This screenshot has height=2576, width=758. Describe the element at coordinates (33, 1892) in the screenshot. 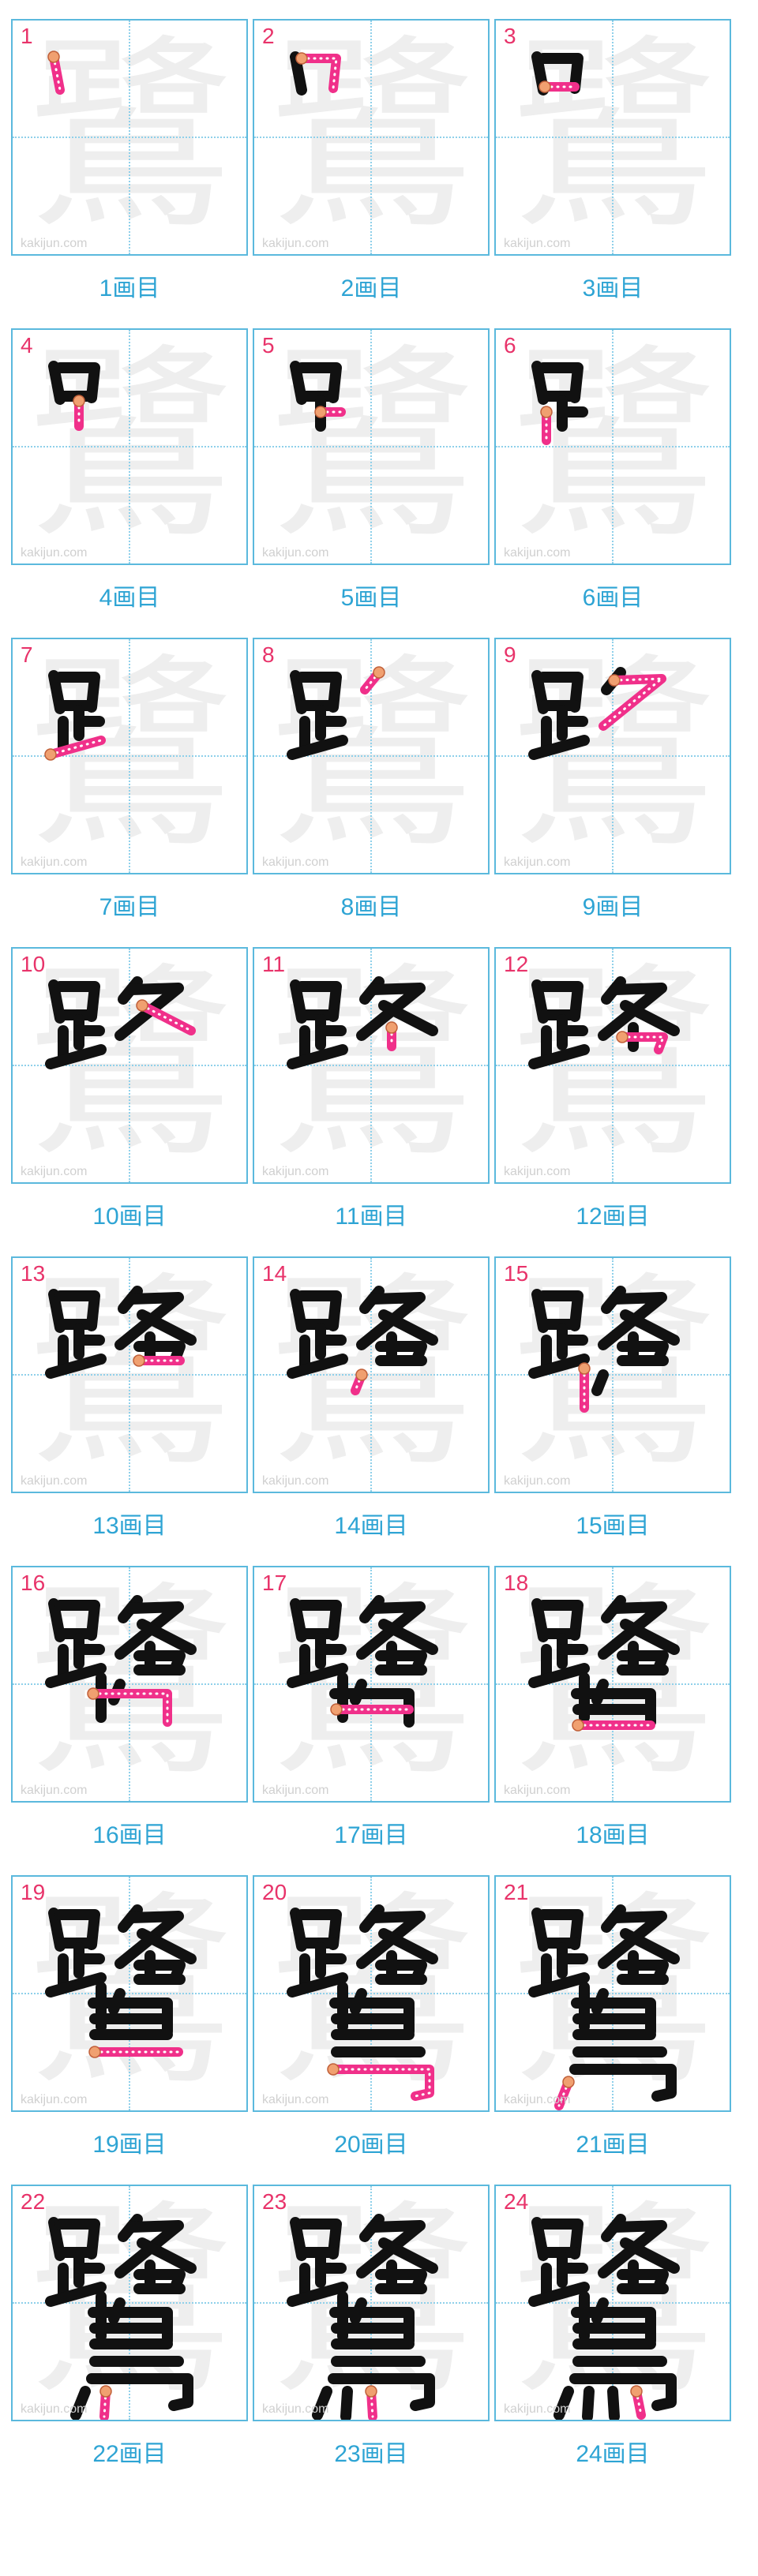

I see `step-number: 19` at that location.